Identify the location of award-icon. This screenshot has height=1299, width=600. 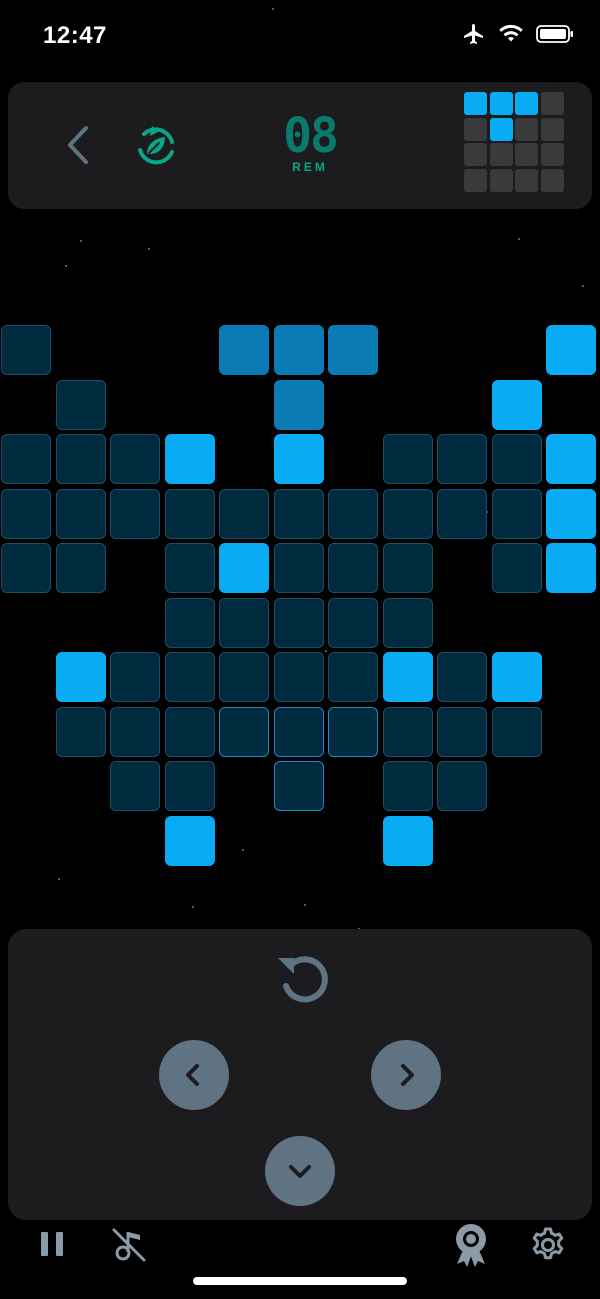
(471, 1245).